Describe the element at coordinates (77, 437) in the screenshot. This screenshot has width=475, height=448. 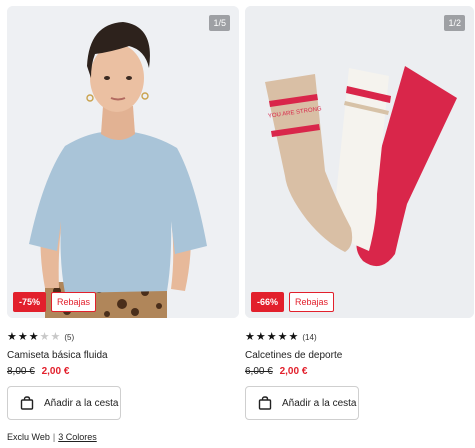
I see `colors-link: 3 Colores` at that location.